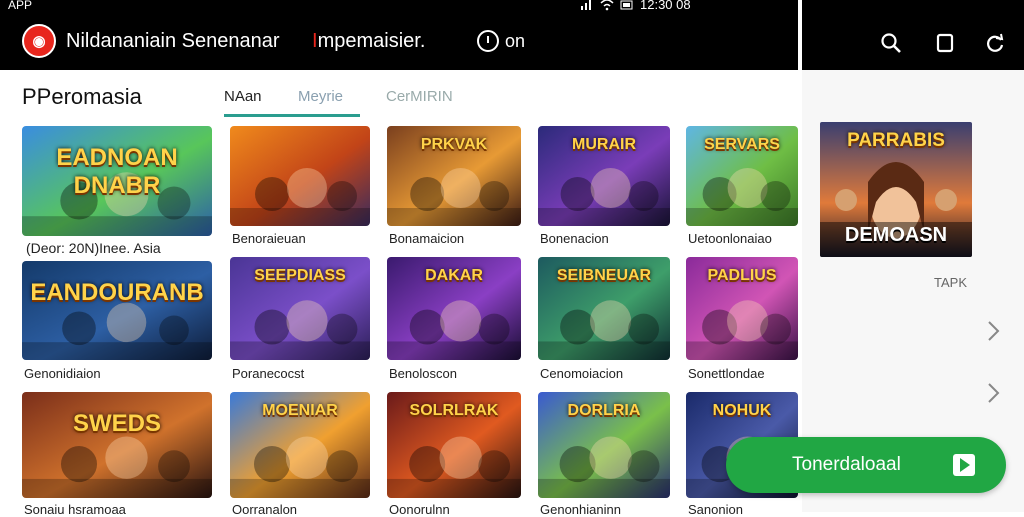 This screenshot has width=1024, height=517. I want to click on timer-button: on, so click(501, 41).